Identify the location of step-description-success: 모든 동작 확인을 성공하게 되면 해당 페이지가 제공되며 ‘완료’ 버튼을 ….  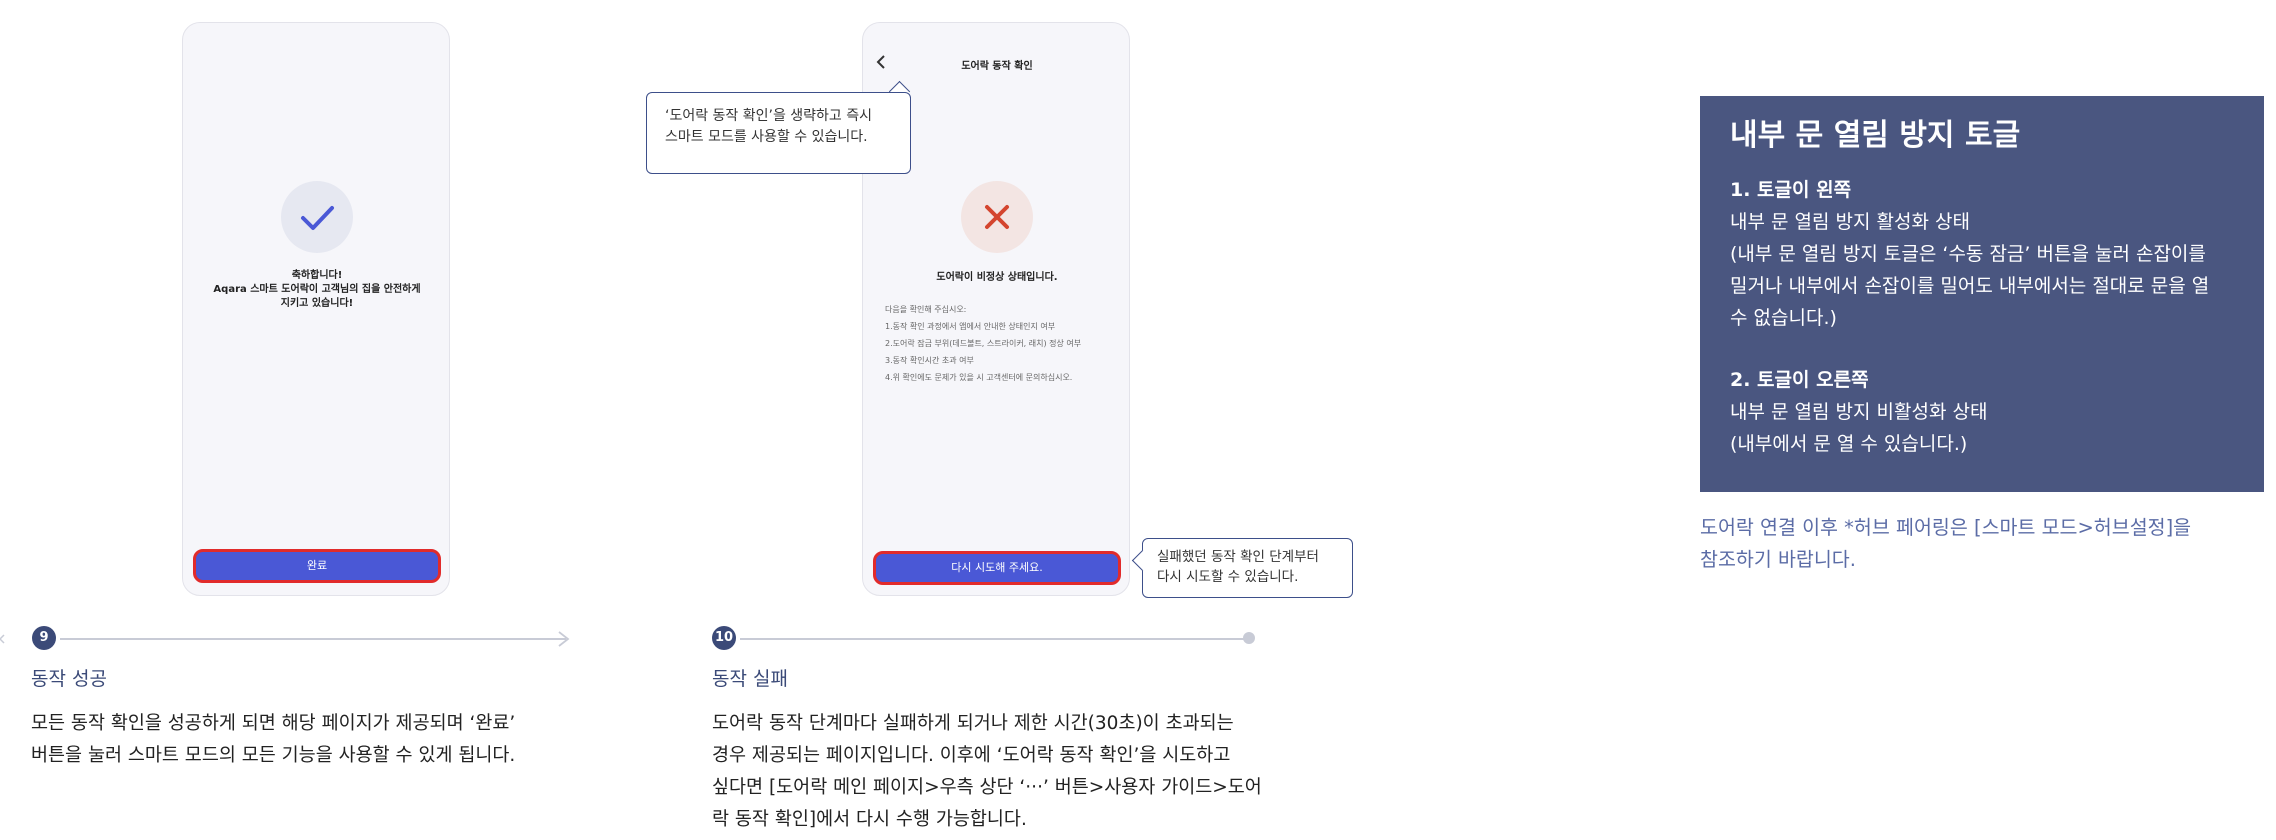
(273, 740).